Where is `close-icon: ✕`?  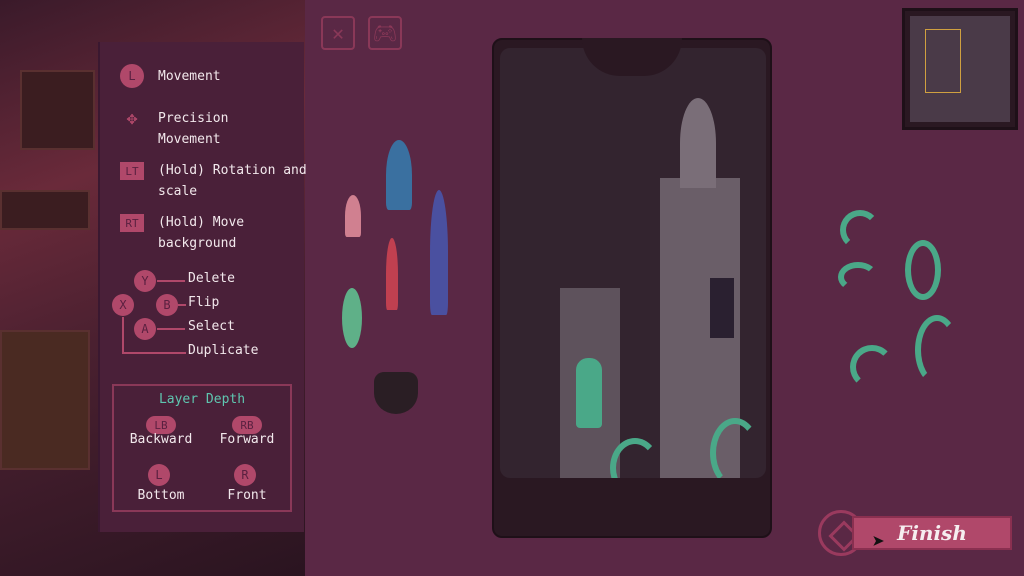 close-icon: ✕ is located at coordinates (338, 33).